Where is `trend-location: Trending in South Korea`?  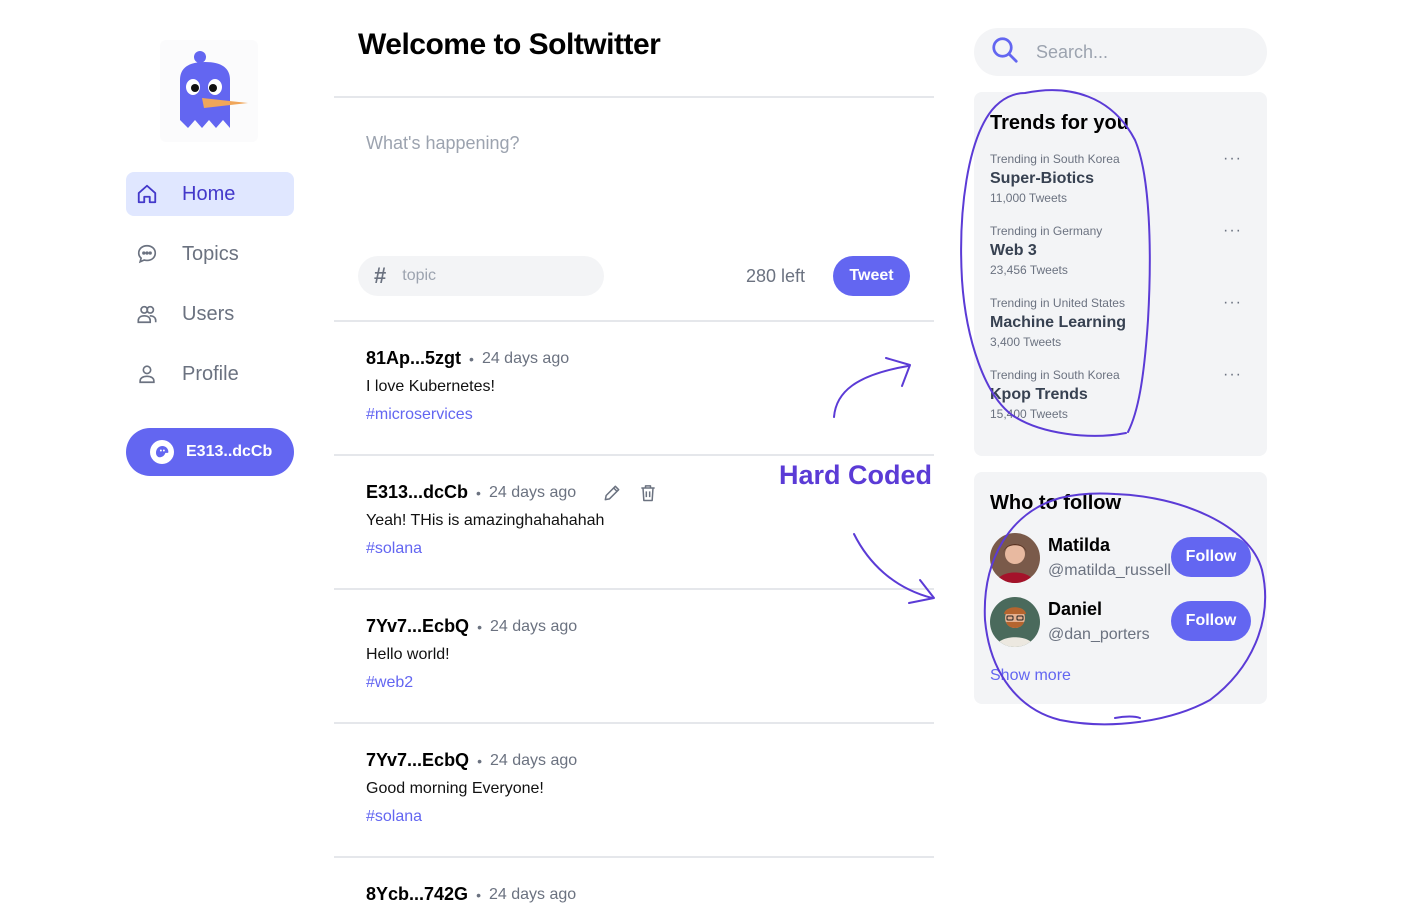
trend-location: Trending in South Korea is located at coordinates (1055, 159).